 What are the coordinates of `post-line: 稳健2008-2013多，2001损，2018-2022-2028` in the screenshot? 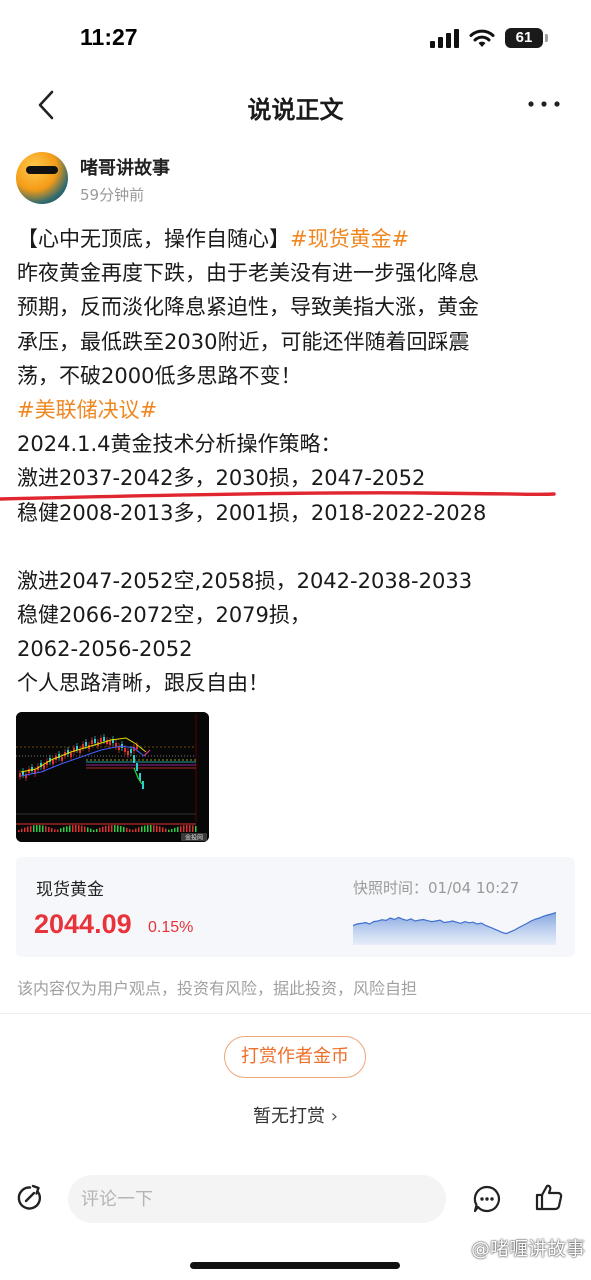 It's located at (297, 513).